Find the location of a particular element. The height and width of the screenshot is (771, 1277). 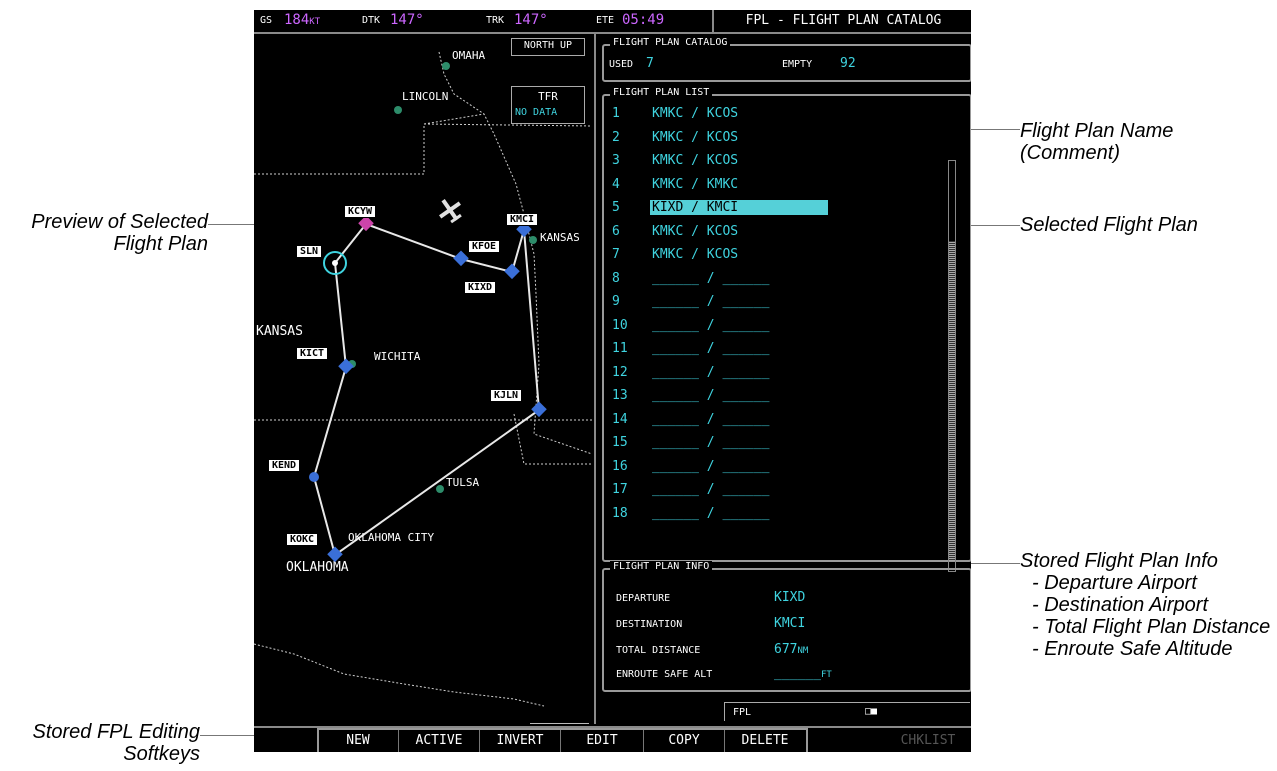

row-number: 1 is located at coordinates (616, 113).